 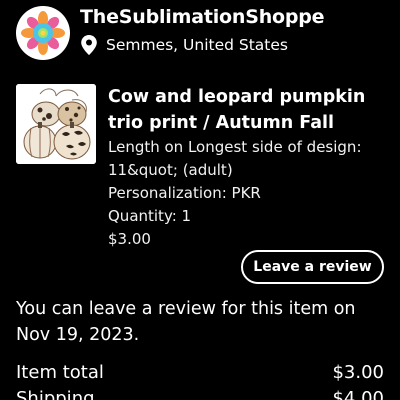 I want to click on shop-logo, so click(x=43, y=33).